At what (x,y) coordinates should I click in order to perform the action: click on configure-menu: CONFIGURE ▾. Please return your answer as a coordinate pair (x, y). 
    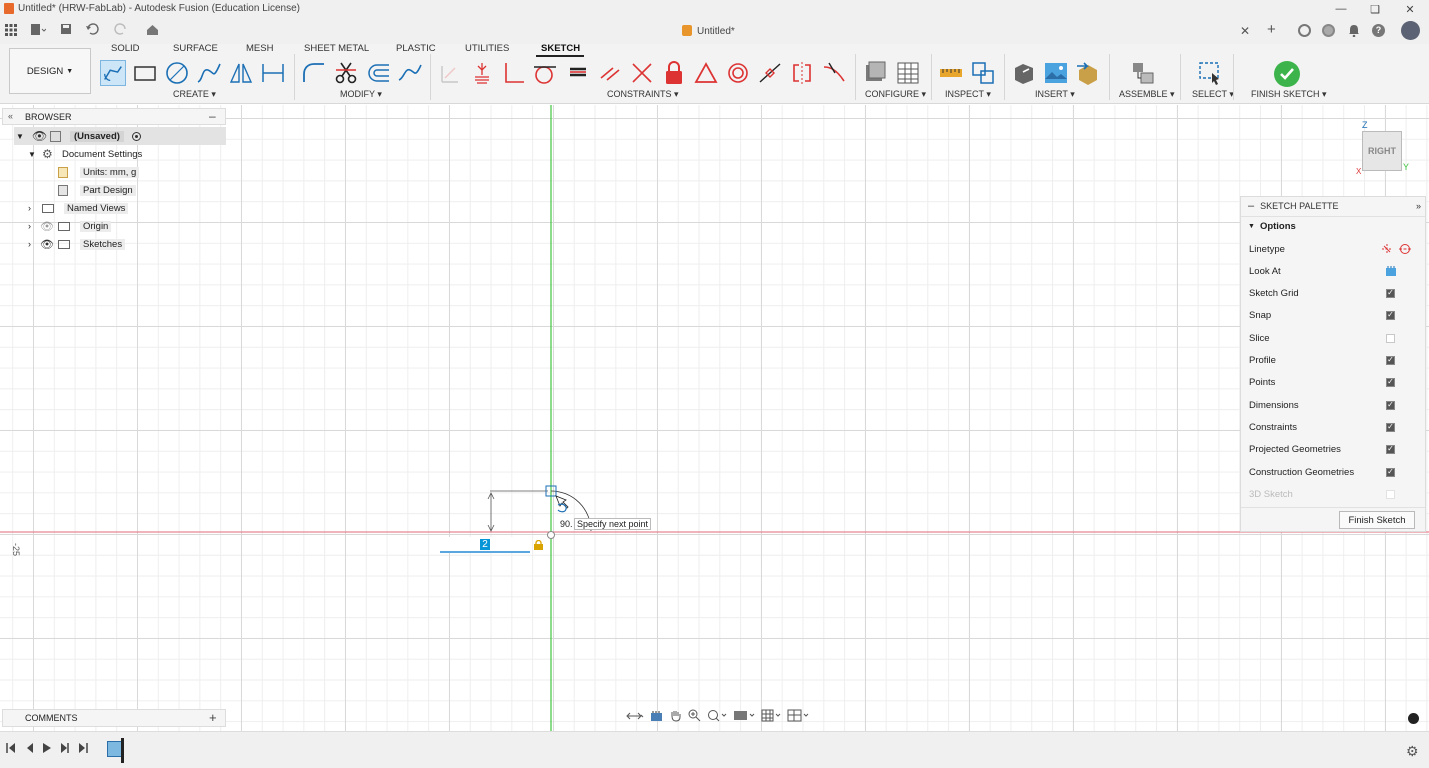
    Looking at the image, I should click on (895, 94).